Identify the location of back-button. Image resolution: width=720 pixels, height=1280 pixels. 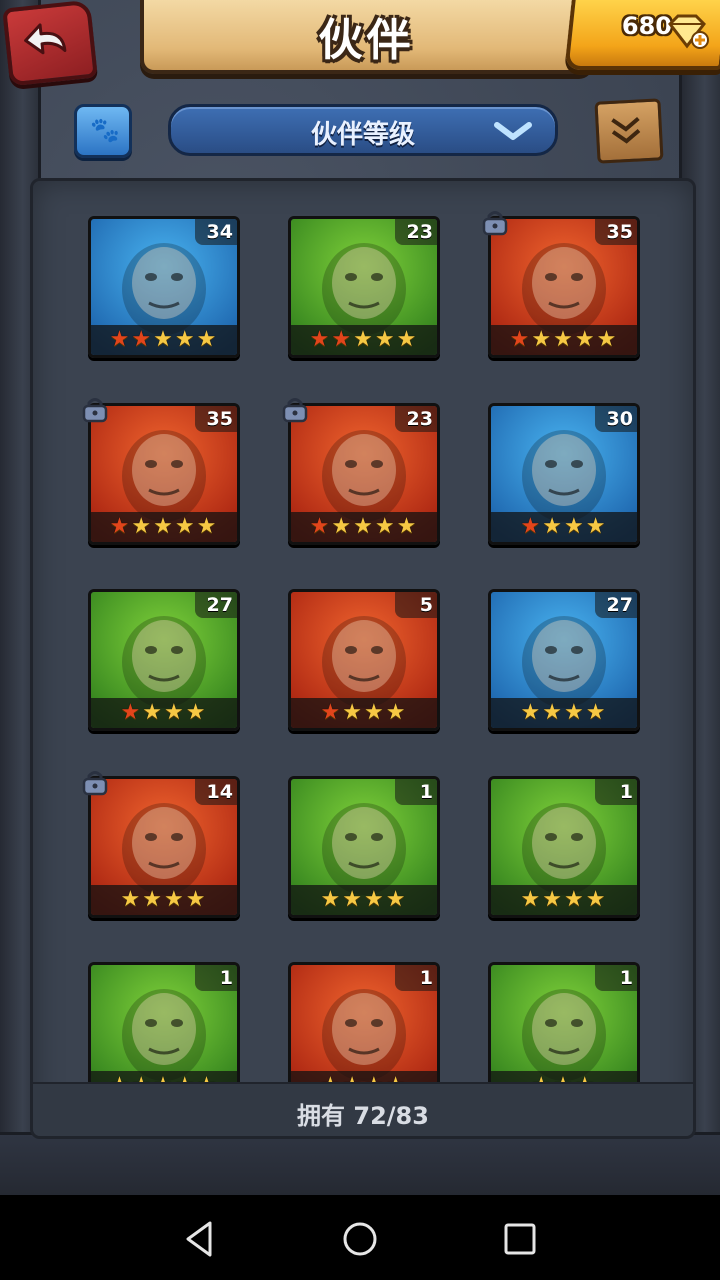
(50, 43).